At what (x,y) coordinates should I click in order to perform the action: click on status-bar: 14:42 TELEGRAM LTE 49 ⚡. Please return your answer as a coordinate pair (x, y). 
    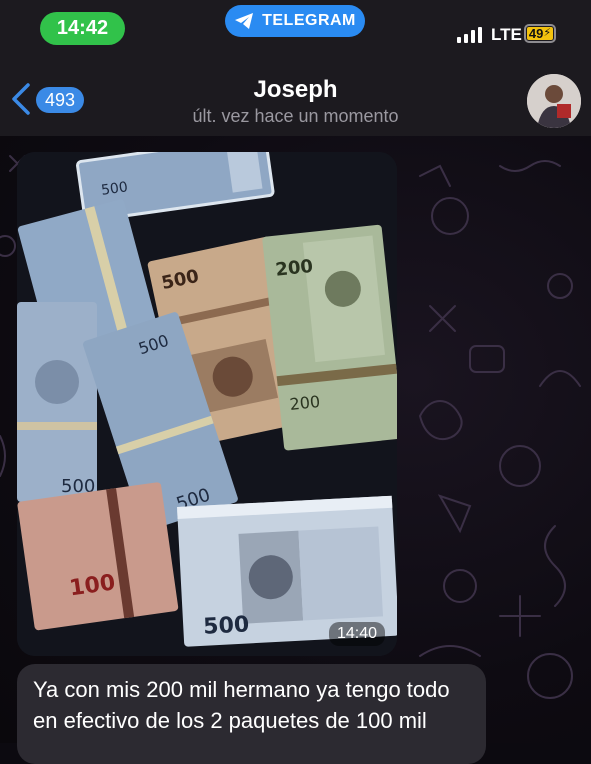
    Looking at the image, I should click on (295, 28).